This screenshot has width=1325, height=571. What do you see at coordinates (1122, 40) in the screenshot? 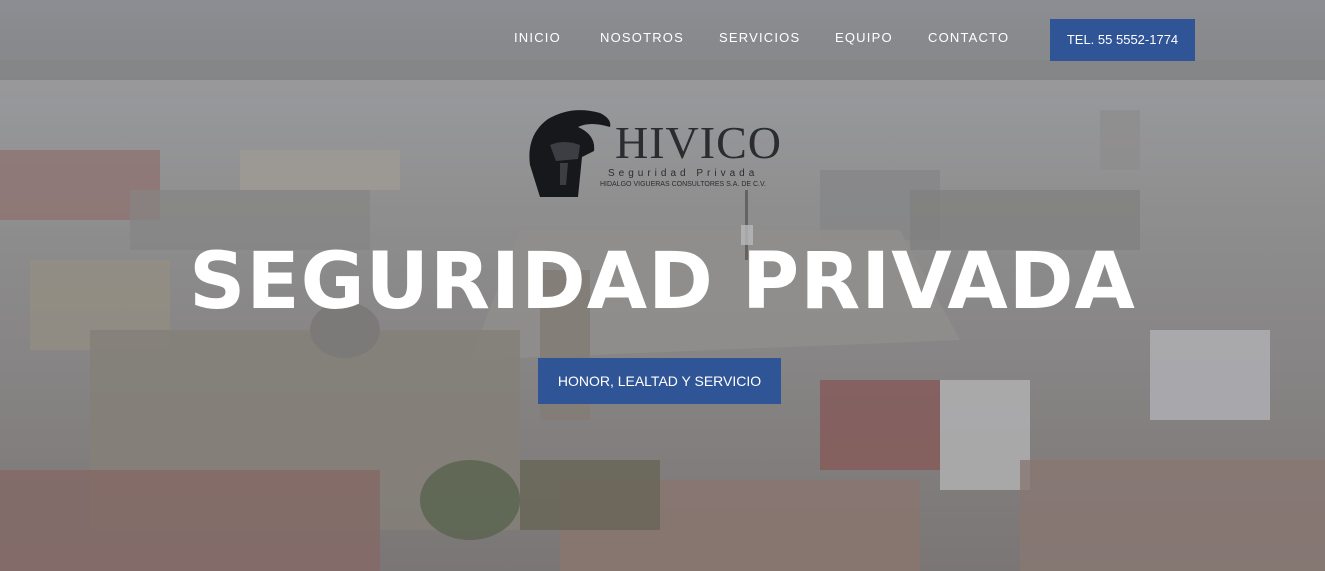
I see `telephone-button: TEL. 55 5552-1774` at bounding box center [1122, 40].